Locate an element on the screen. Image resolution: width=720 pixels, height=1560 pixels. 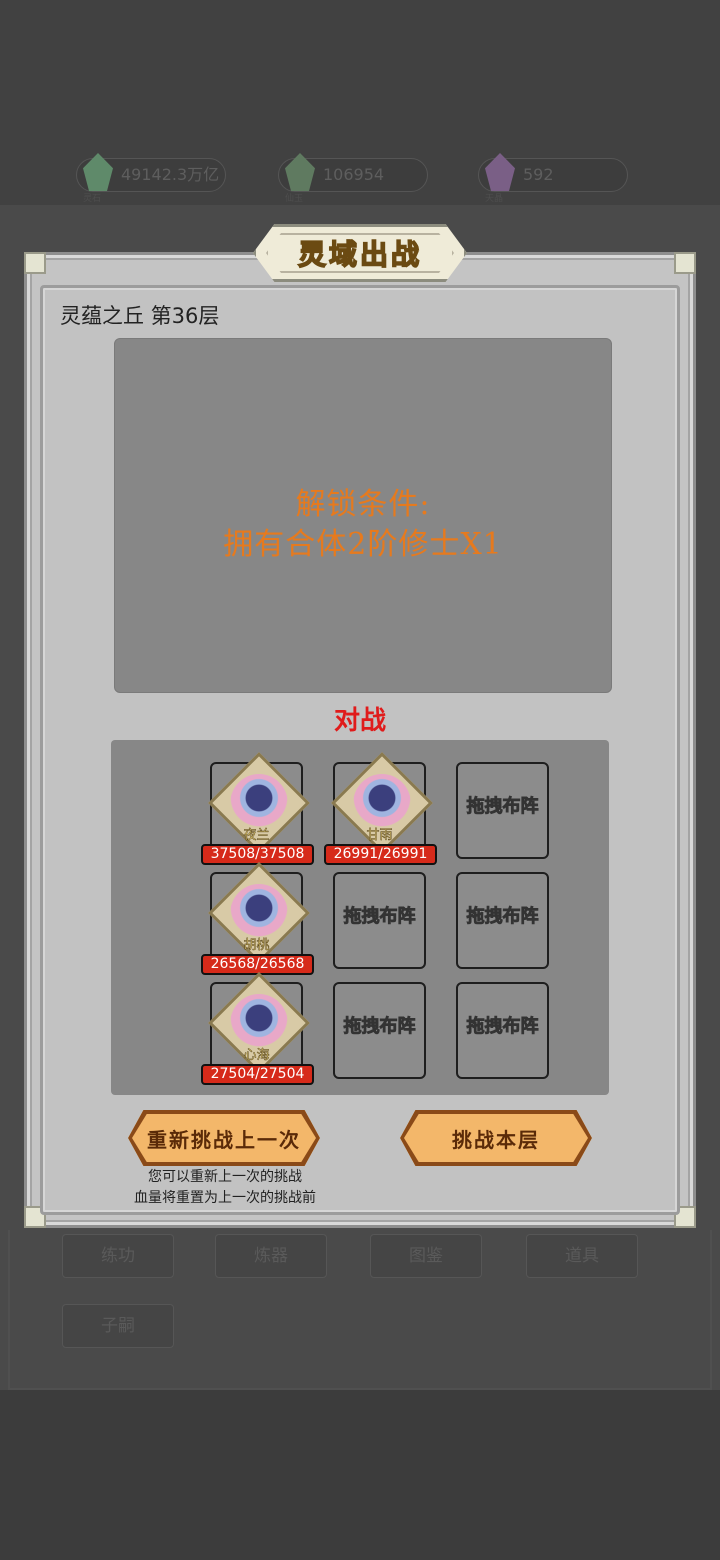
background-tab: 子嗣 is located at coordinates (118, 1326).